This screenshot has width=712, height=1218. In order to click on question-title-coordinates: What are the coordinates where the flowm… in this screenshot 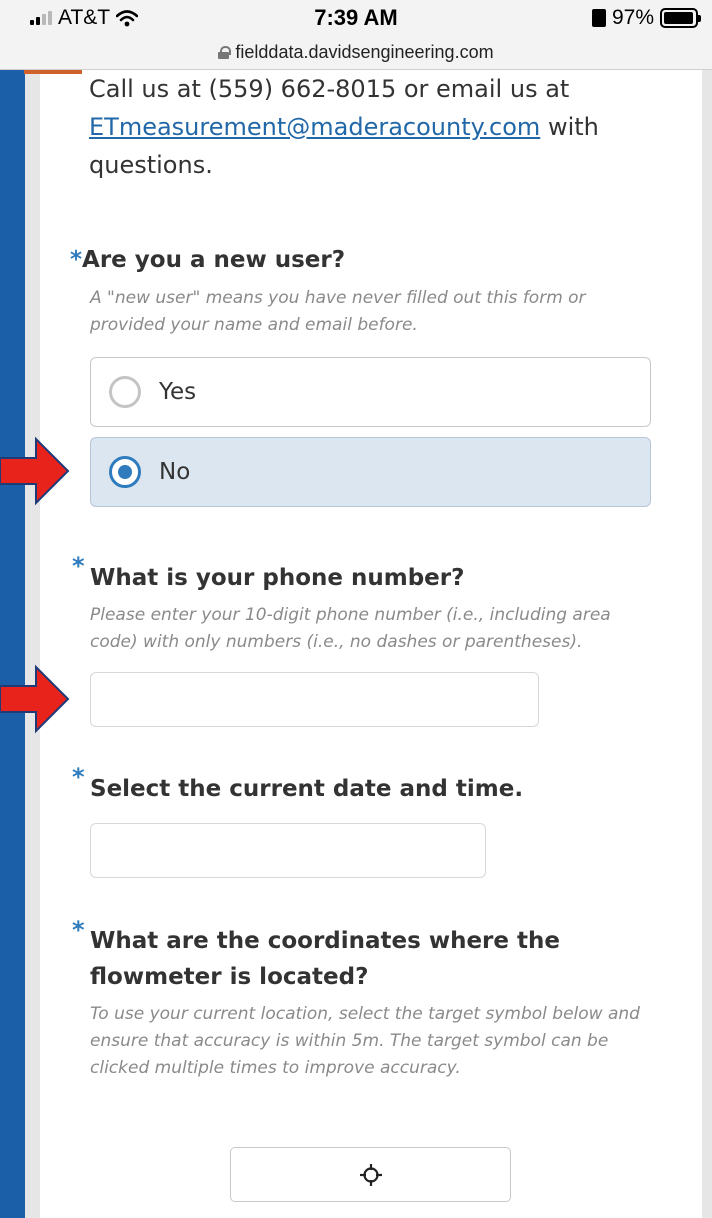, I will do `click(325, 959)`.